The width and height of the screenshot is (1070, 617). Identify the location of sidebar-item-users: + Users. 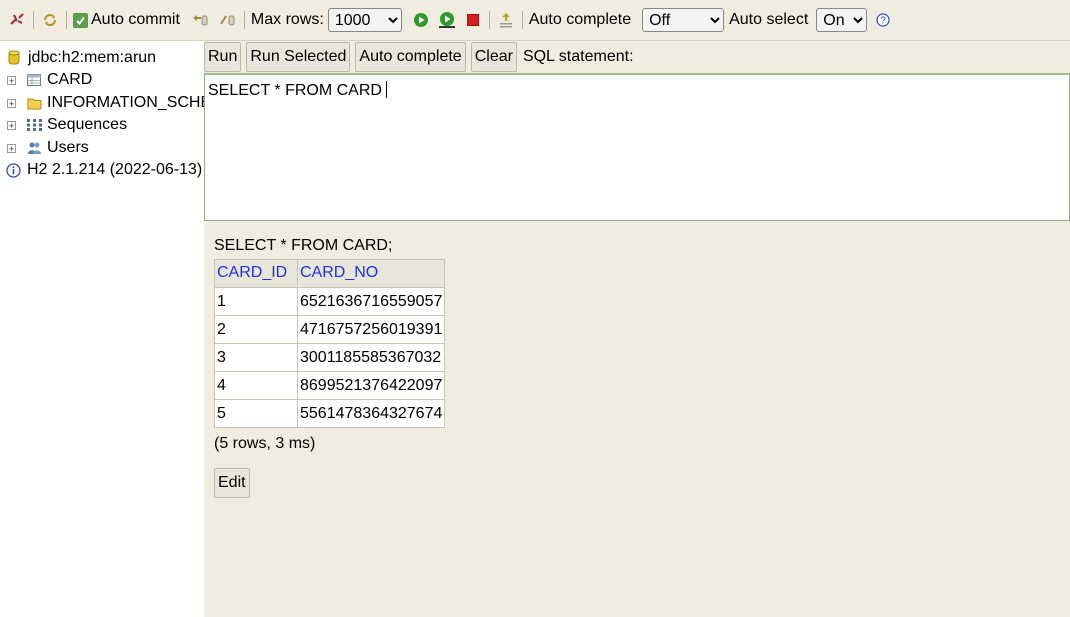
(44, 148).